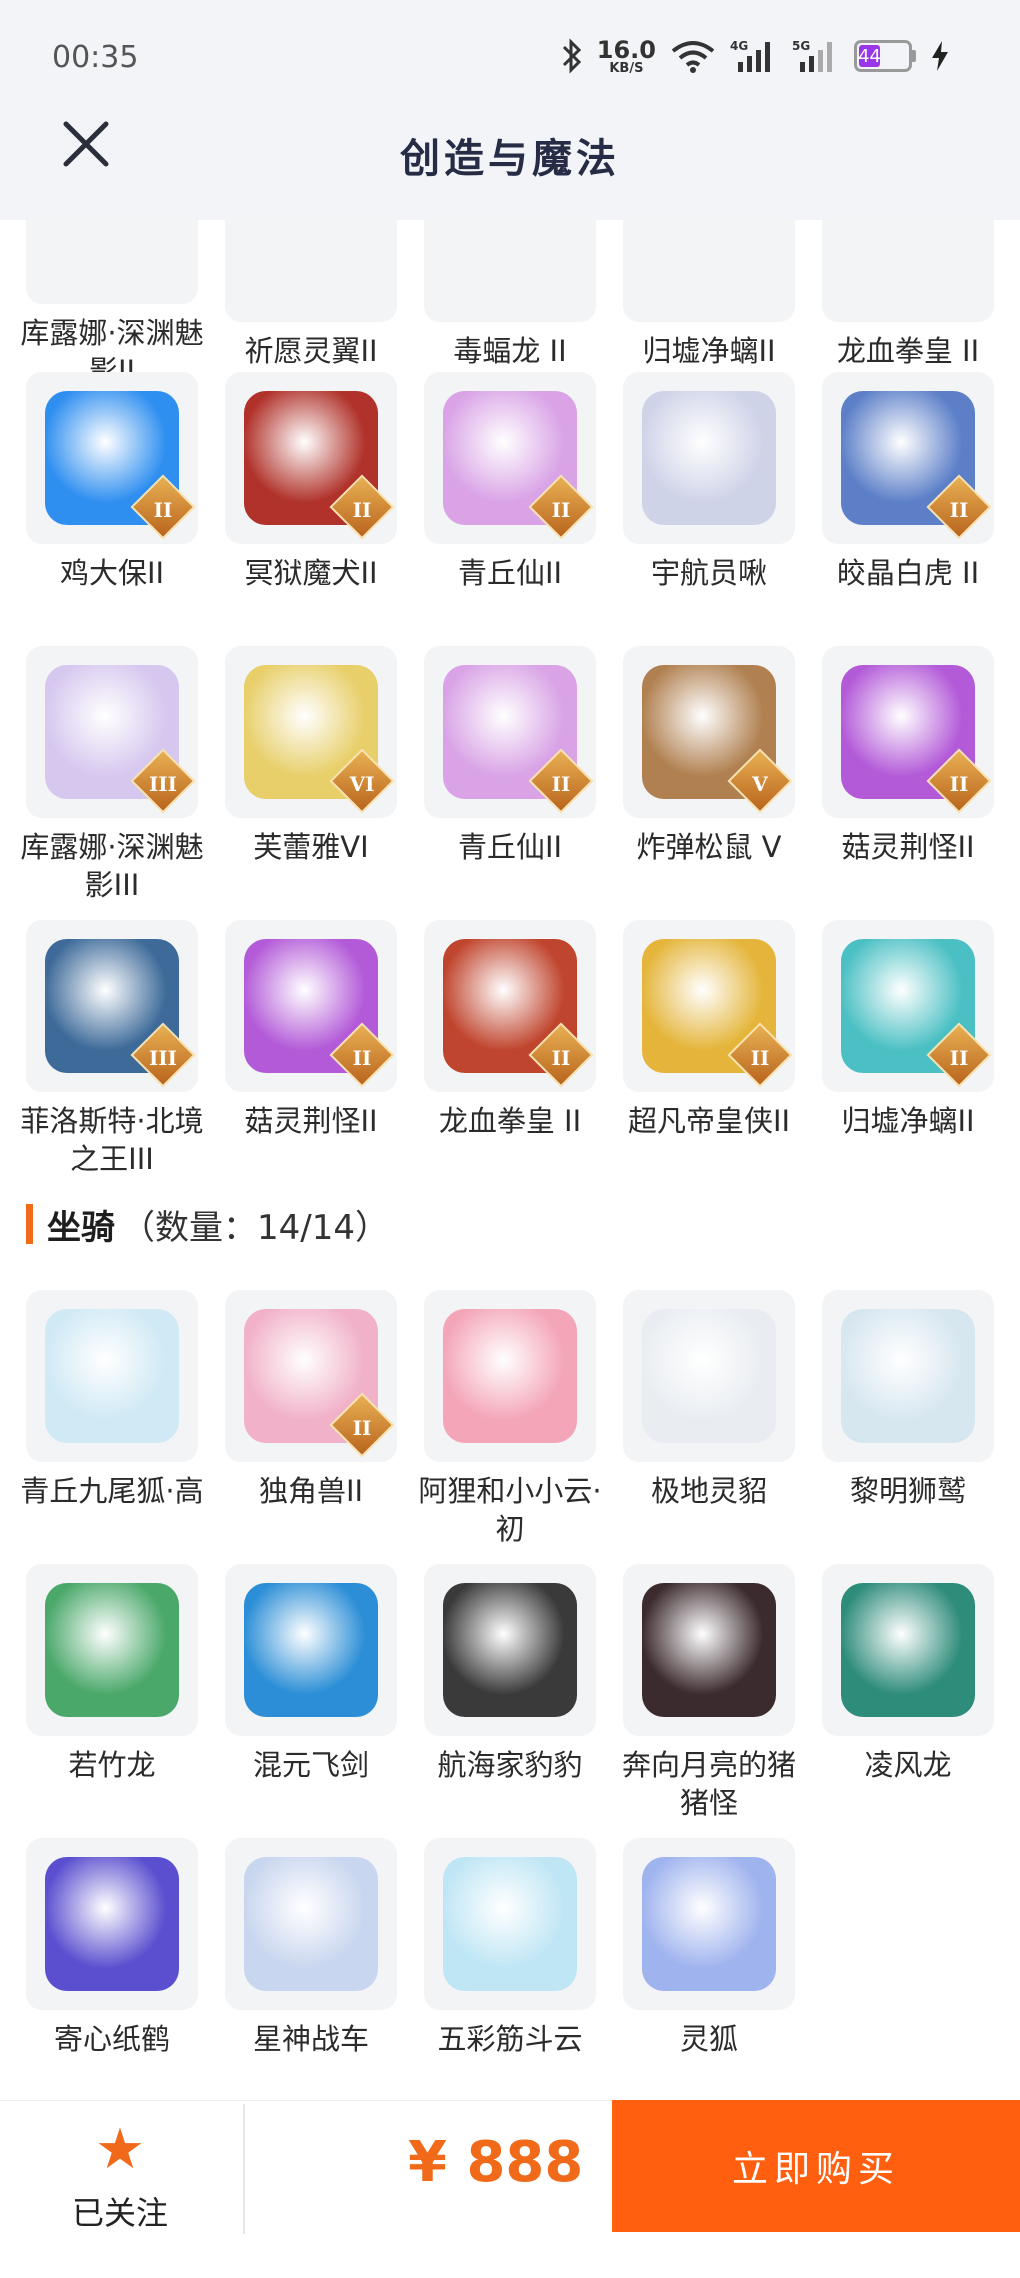 The height and width of the screenshot is (2278, 1020). I want to click on pet-thumbnail: V, so click(709, 732).